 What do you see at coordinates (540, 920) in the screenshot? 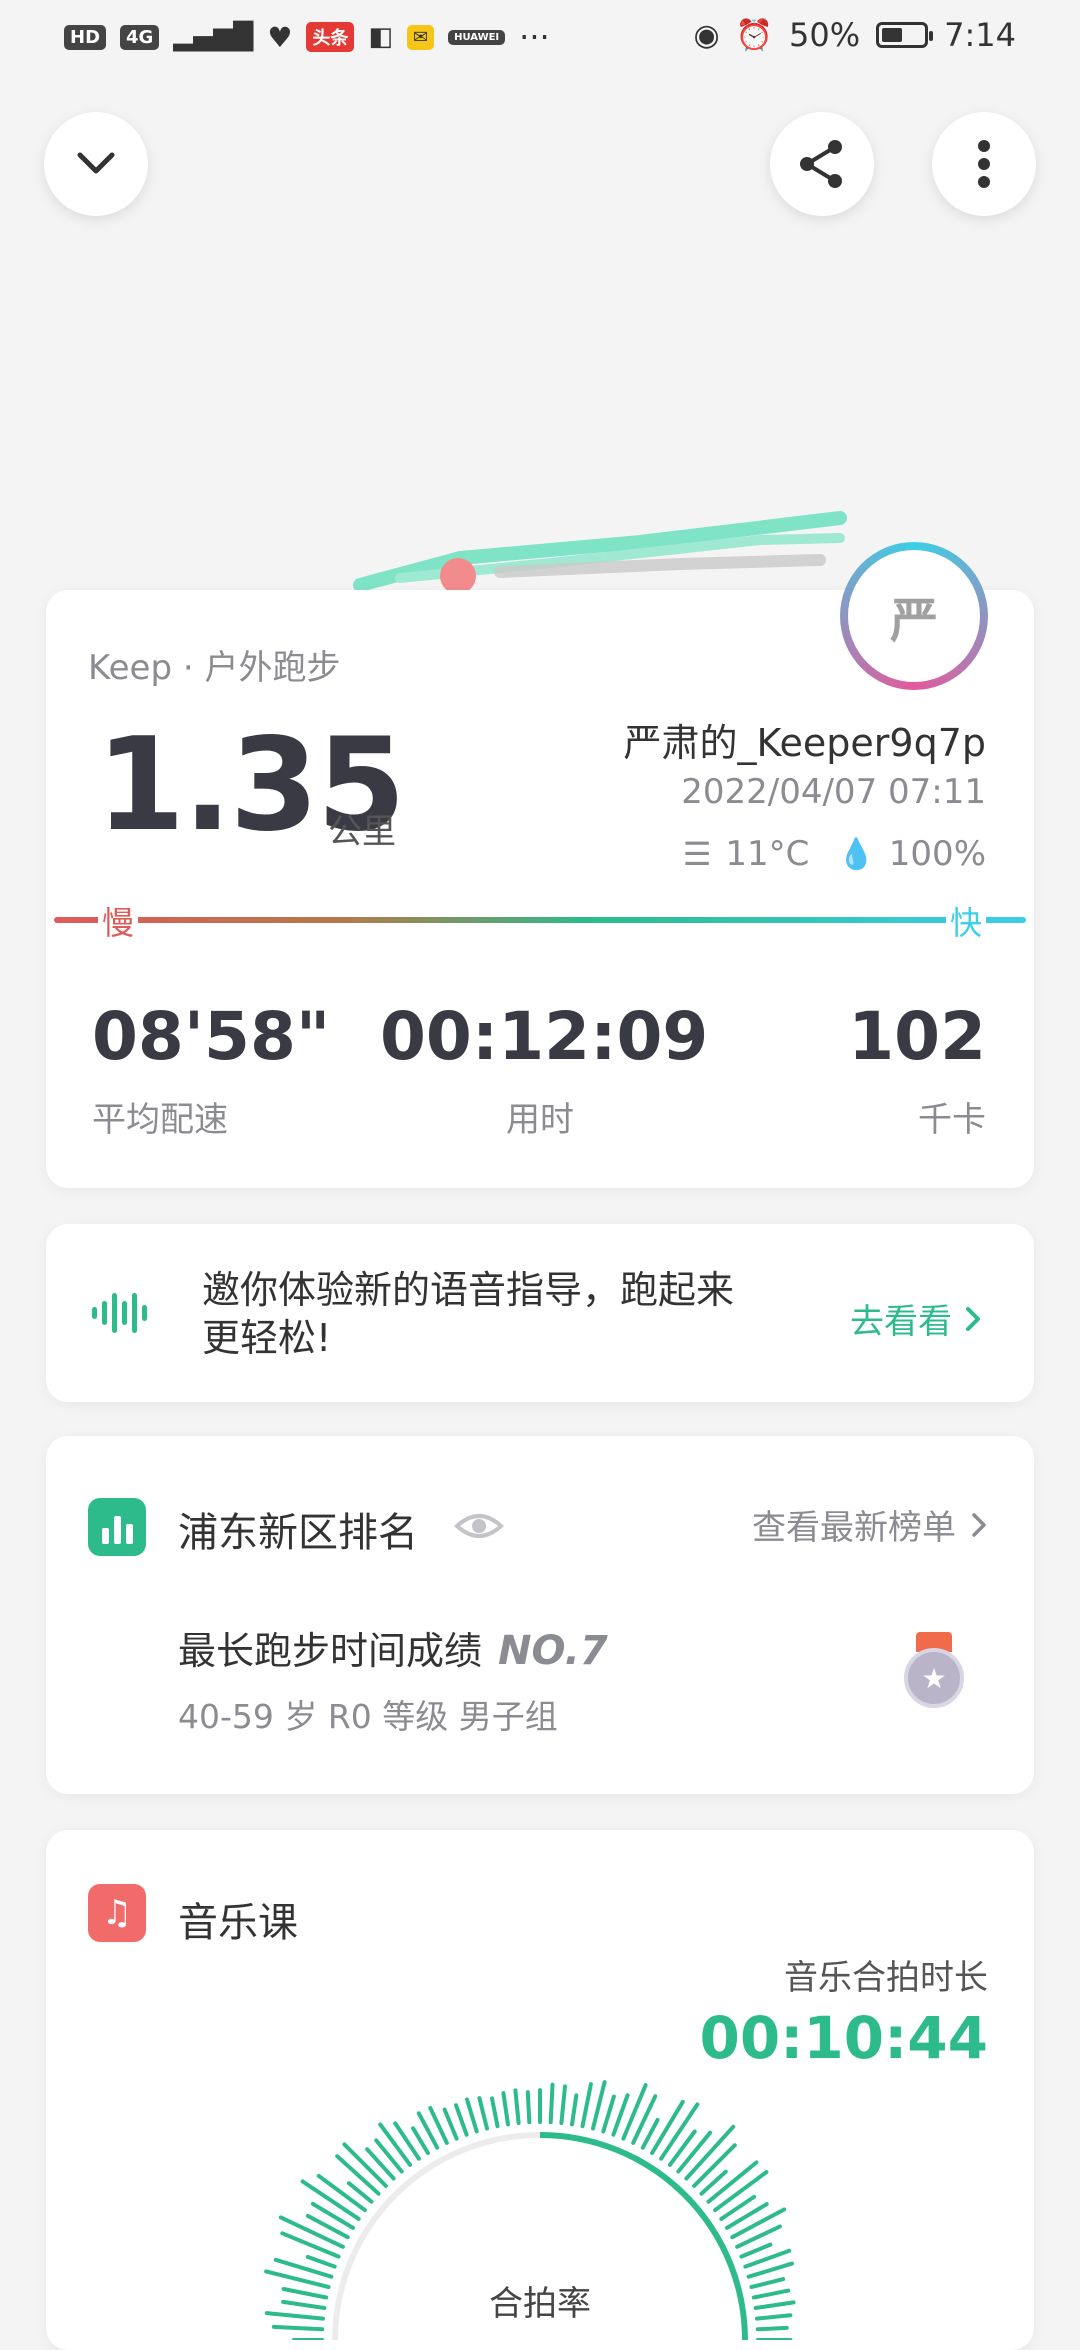
I see `pace-gradient-bar` at bounding box center [540, 920].